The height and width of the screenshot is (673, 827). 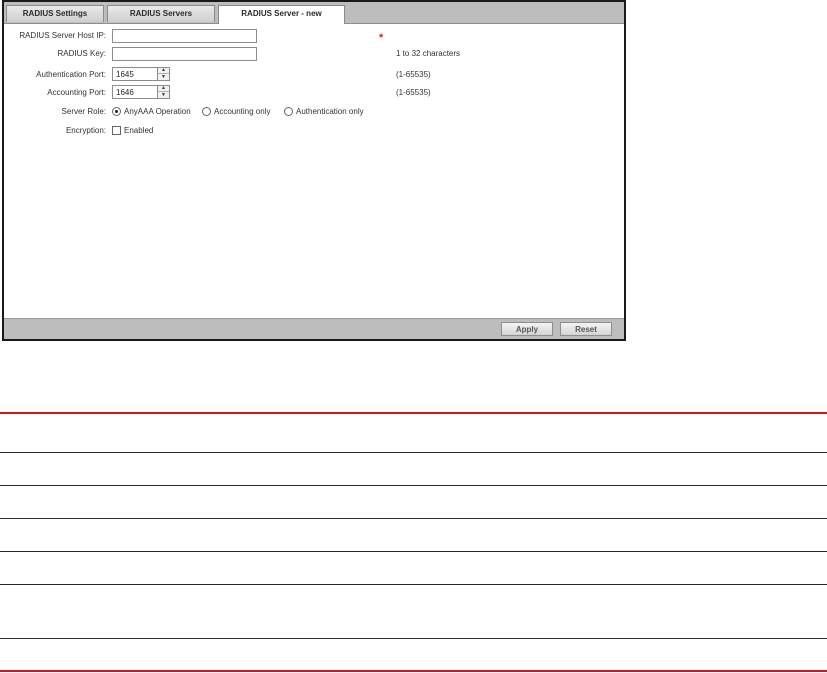 I want to click on button-bar: Apply Reset, so click(x=314, y=328).